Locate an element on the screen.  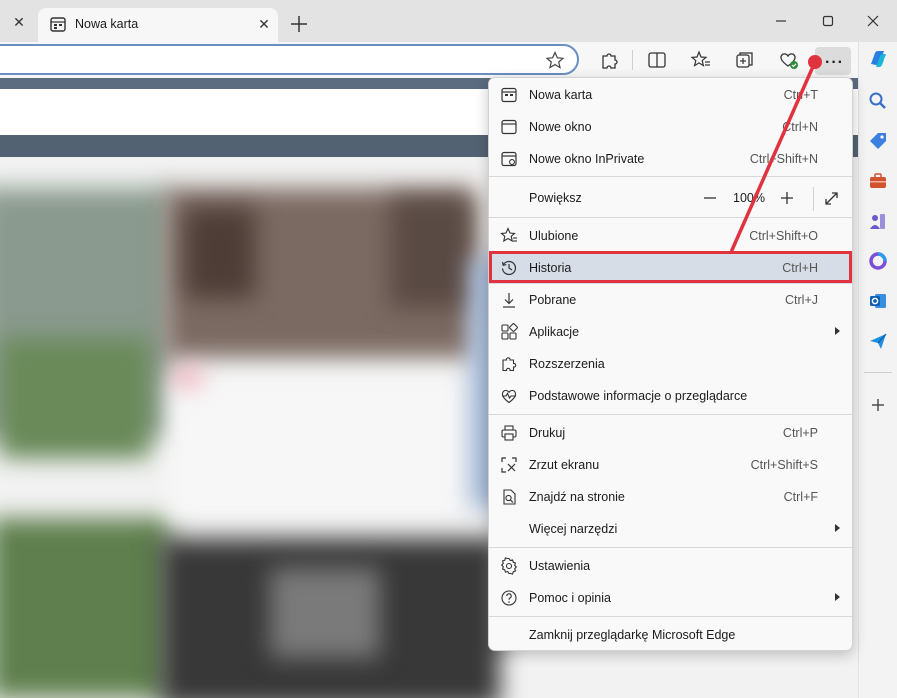
minimize-icon is located at coordinates (781, 21).